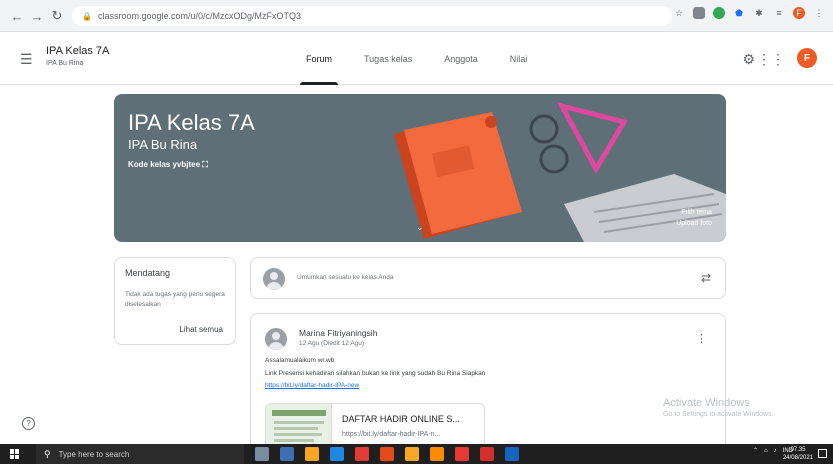  Describe the element at coordinates (65, 63) in the screenshot. I see `class-subtitle: IPA Bu Rina` at that location.